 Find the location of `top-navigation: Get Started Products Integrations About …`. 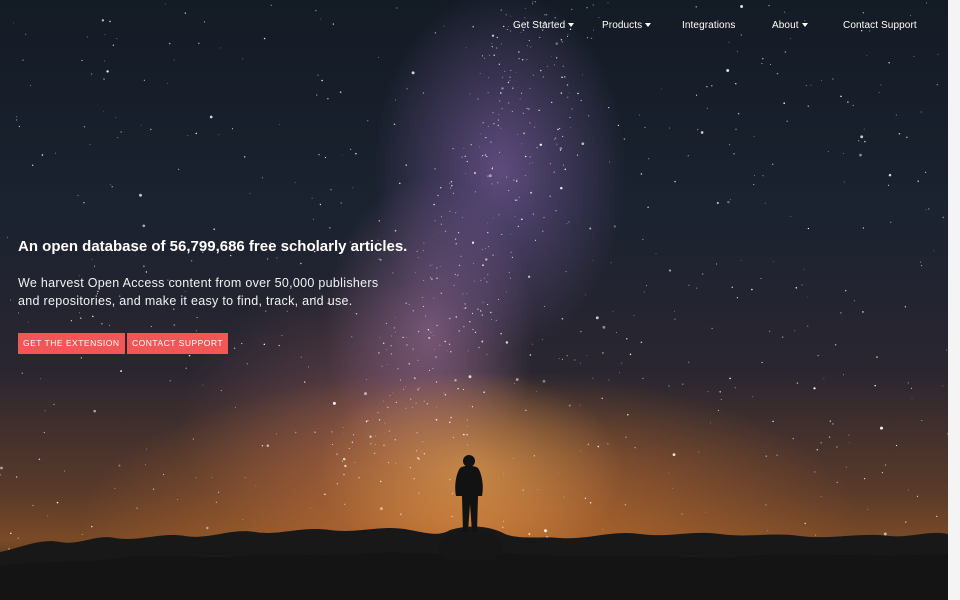

top-navigation: Get Started Products Integrations About … is located at coordinates (474, 27).